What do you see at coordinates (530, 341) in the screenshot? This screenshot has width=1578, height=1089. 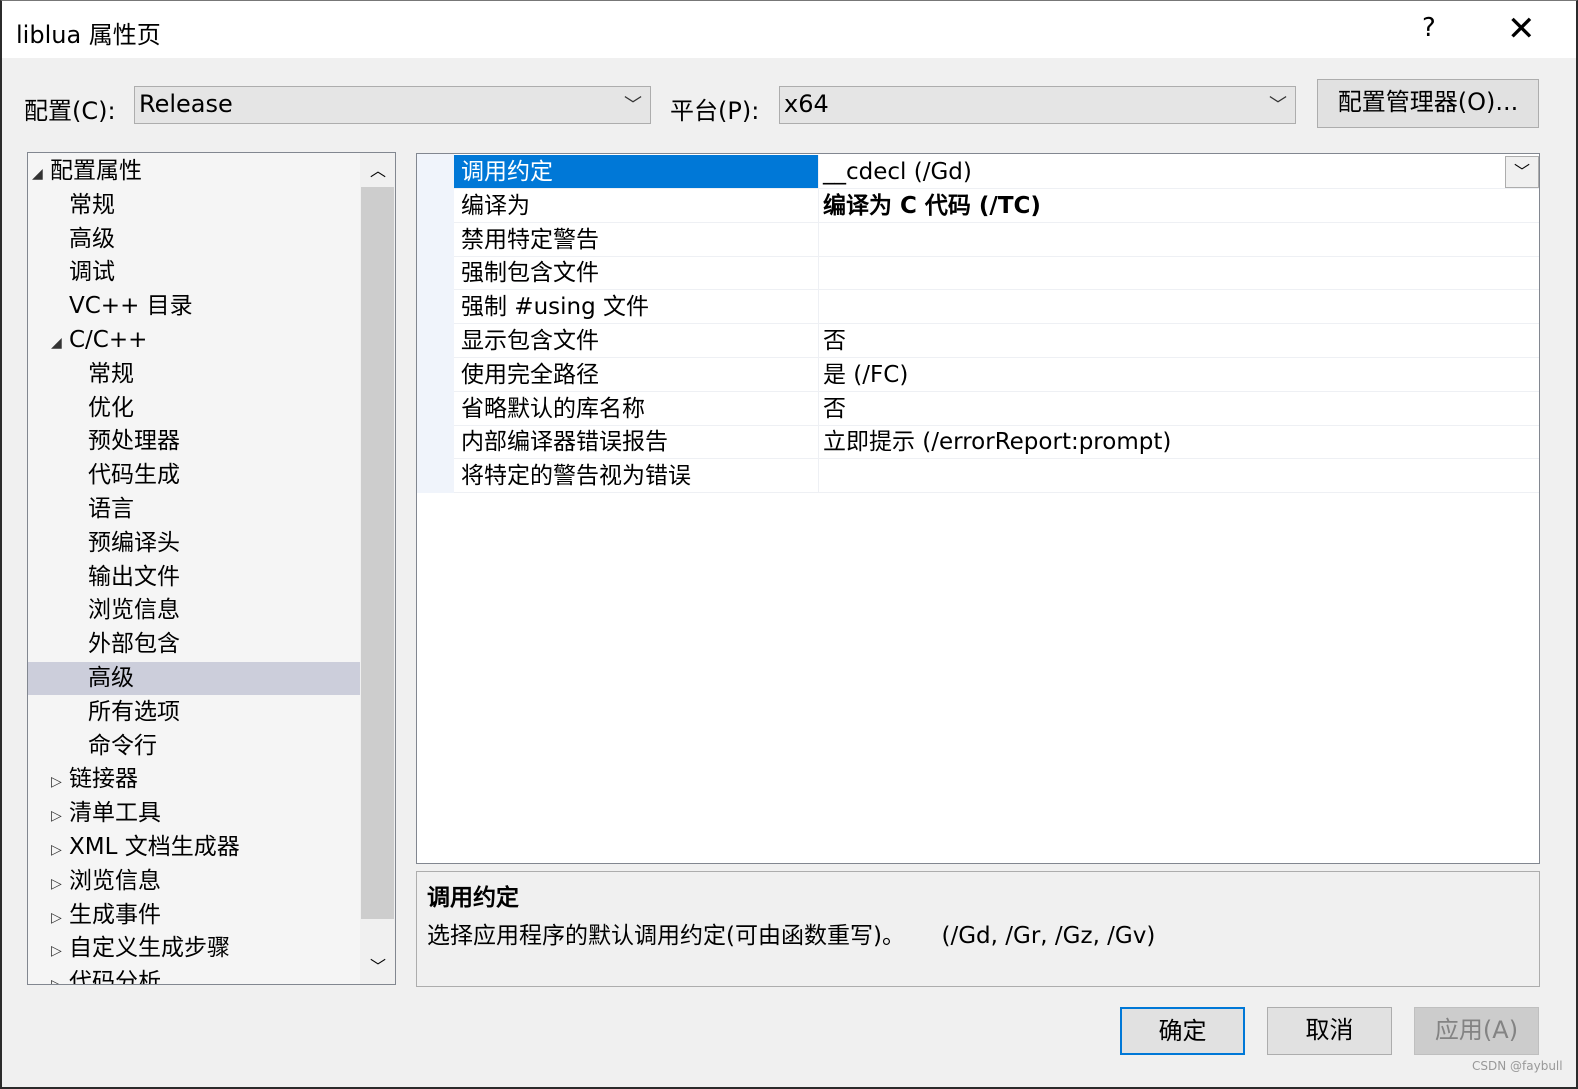 I see `property-name: 显示包含文件` at bounding box center [530, 341].